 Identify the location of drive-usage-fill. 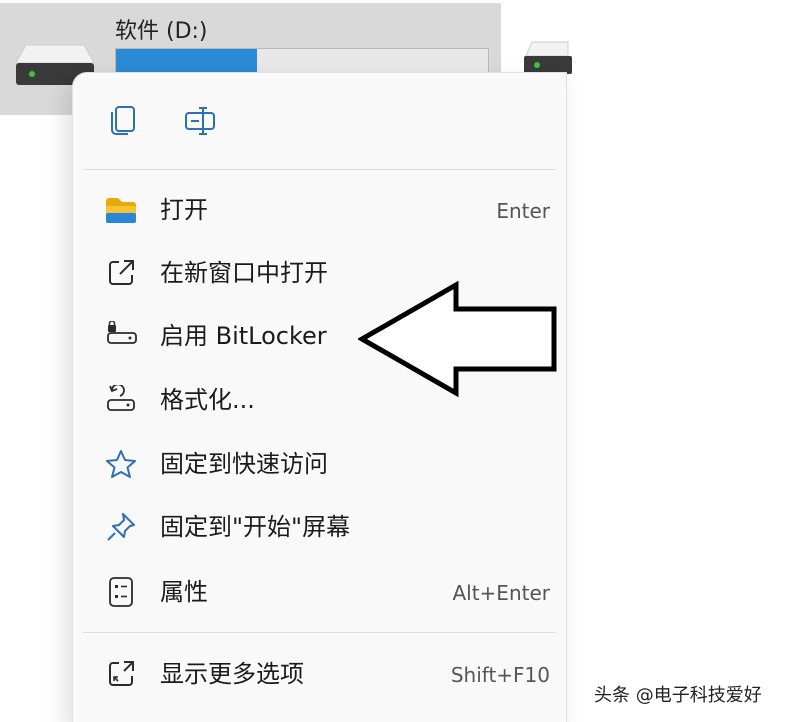
(187, 61).